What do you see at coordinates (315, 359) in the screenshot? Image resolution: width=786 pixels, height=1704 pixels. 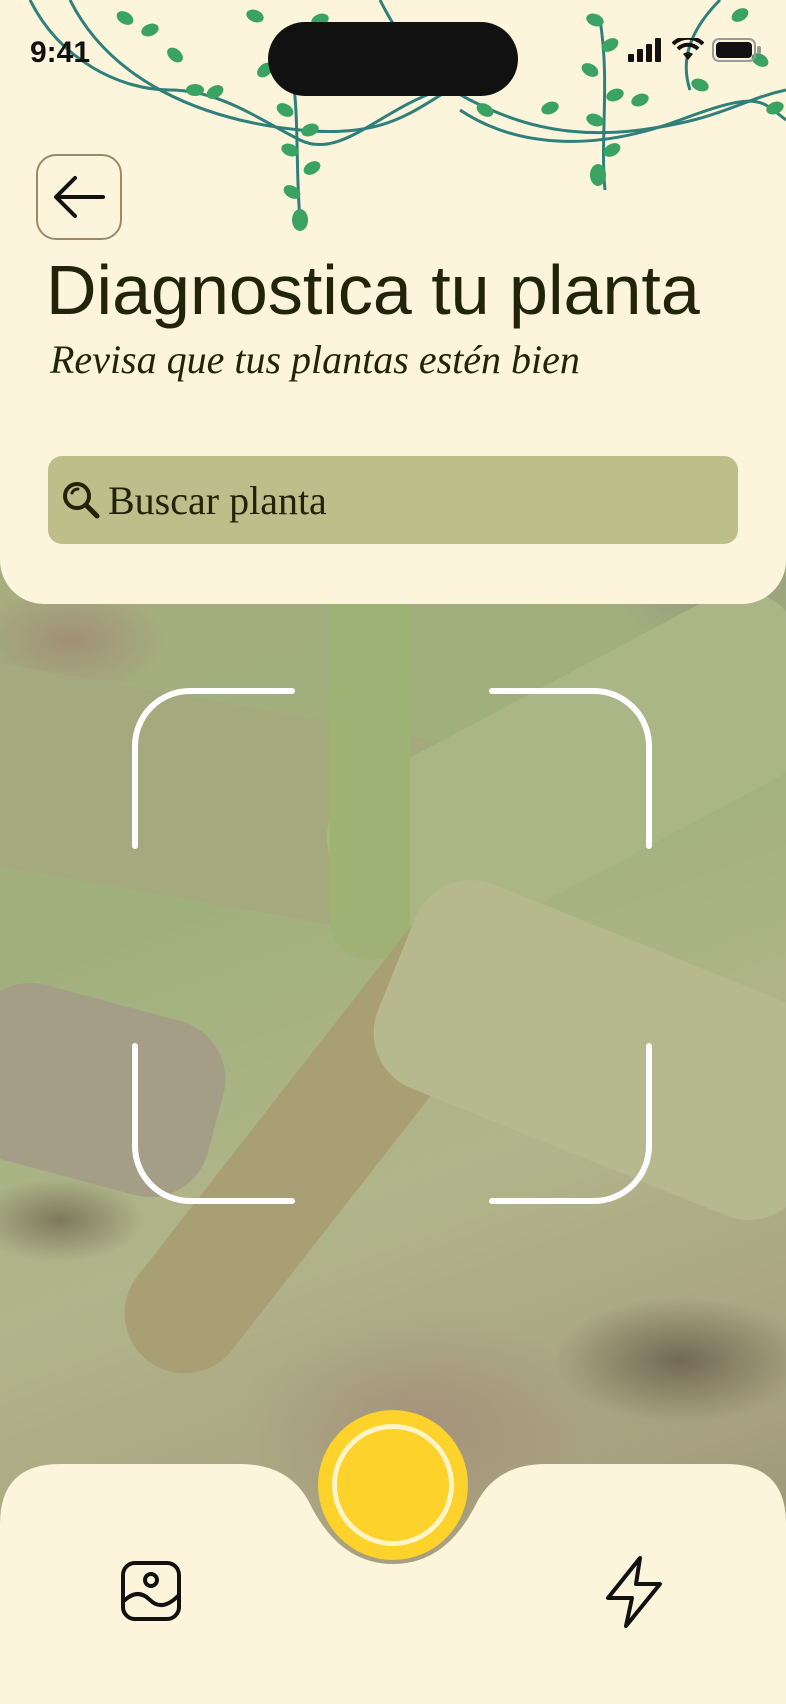 I see `page-subtitle: Revisa que tus plantas estén bien` at bounding box center [315, 359].